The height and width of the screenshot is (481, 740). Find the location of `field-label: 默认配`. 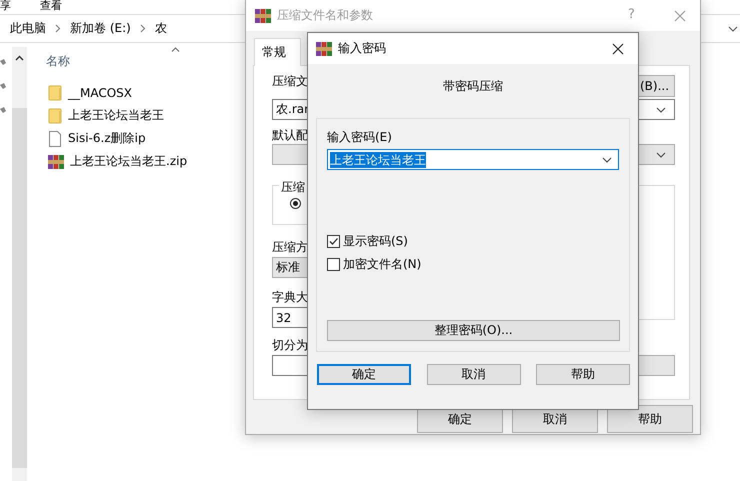

field-label: 默认配 is located at coordinates (290, 135).